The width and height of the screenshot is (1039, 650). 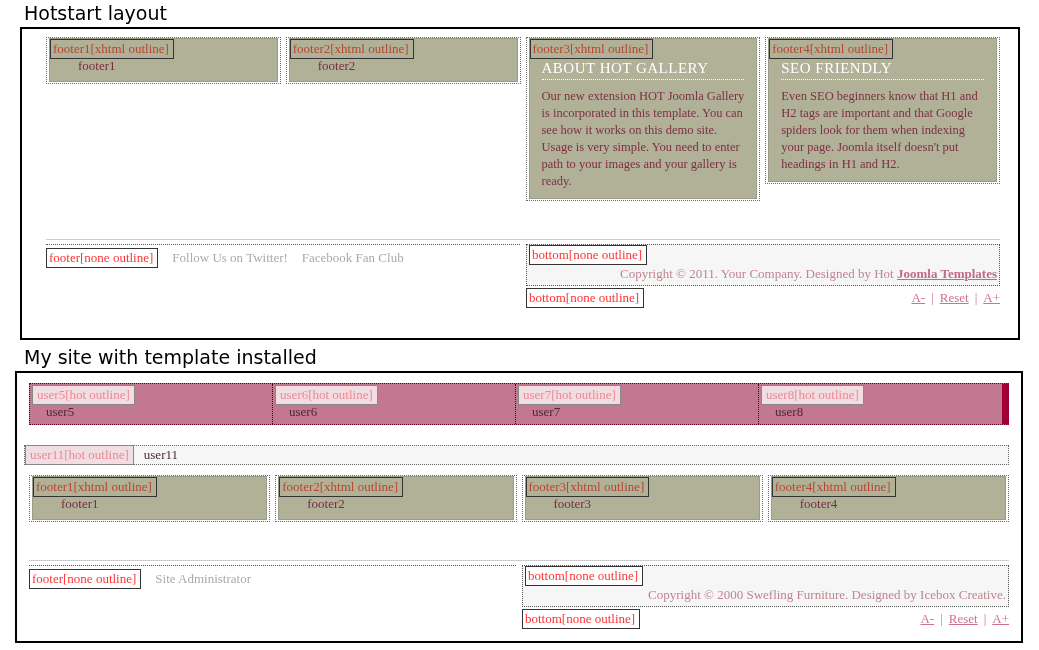 What do you see at coordinates (83, 395) in the screenshot?
I see `module-outline-label: user5[hot outline]` at bounding box center [83, 395].